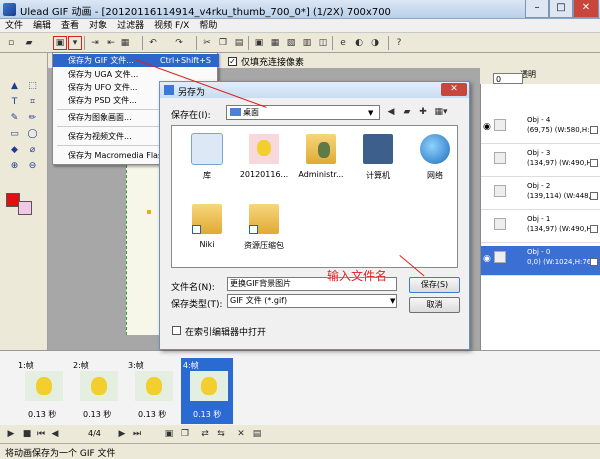 The image size is (600, 459). I want to click on next-frame-icon: ▶, so click(122, 434).